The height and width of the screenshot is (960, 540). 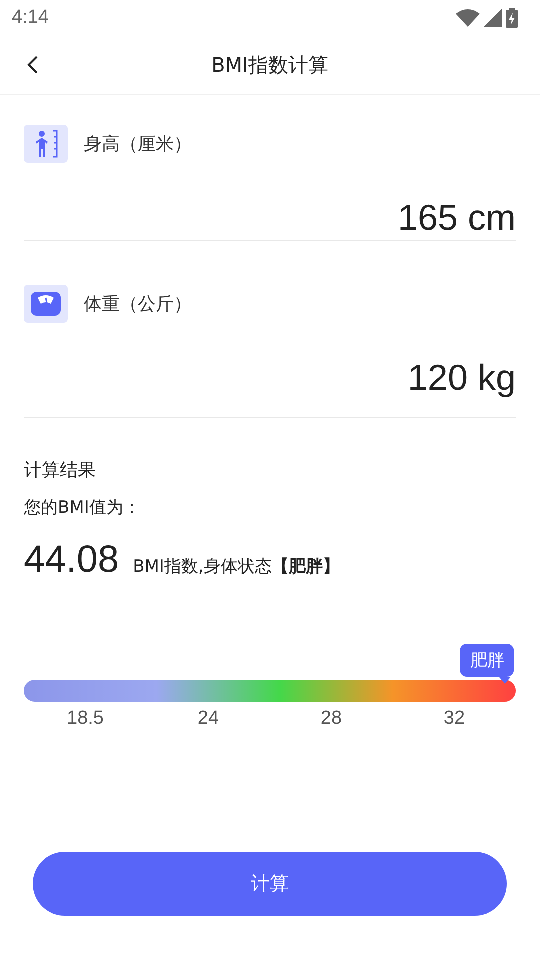 What do you see at coordinates (138, 304) in the screenshot?
I see `field-label: 体重（公斤）` at bounding box center [138, 304].